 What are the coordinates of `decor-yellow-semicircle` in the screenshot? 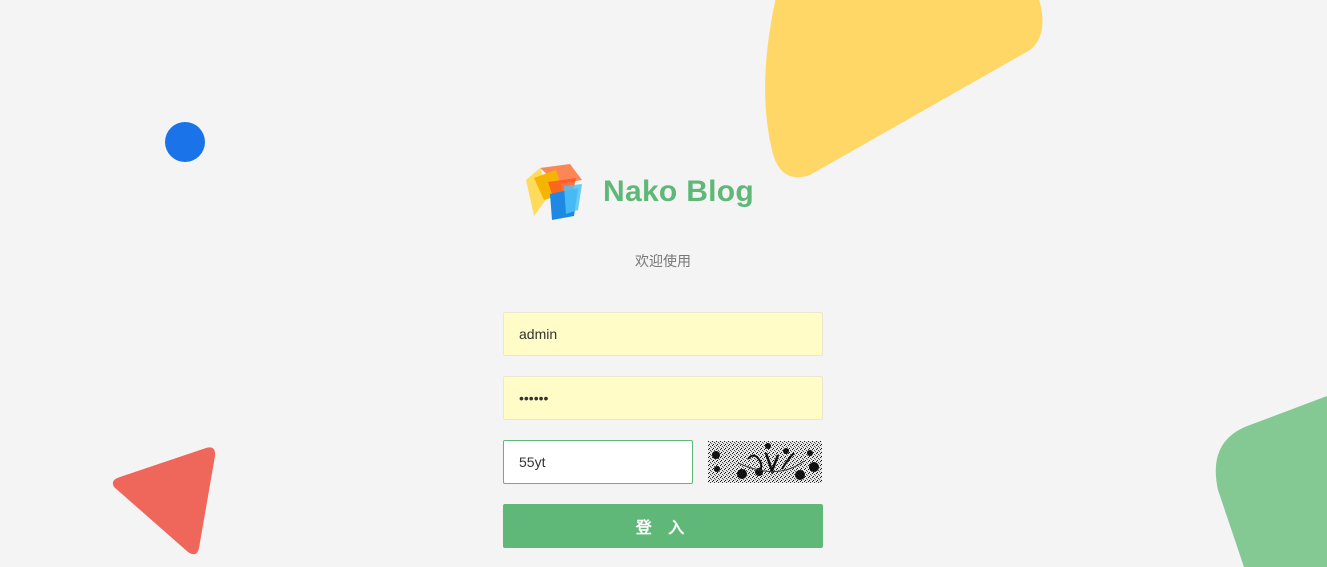 It's located at (904, 89).